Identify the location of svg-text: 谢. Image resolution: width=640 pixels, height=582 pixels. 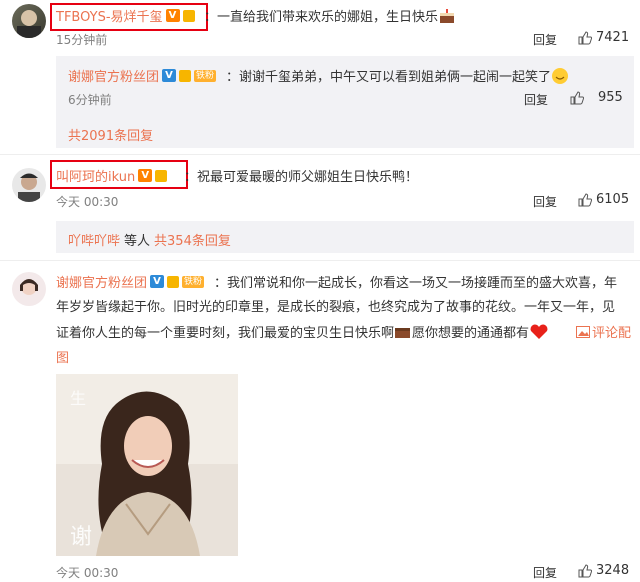
(81, 537).